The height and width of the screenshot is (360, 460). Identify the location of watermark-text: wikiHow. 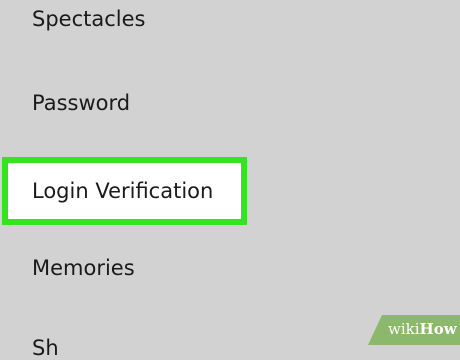
(422, 329).